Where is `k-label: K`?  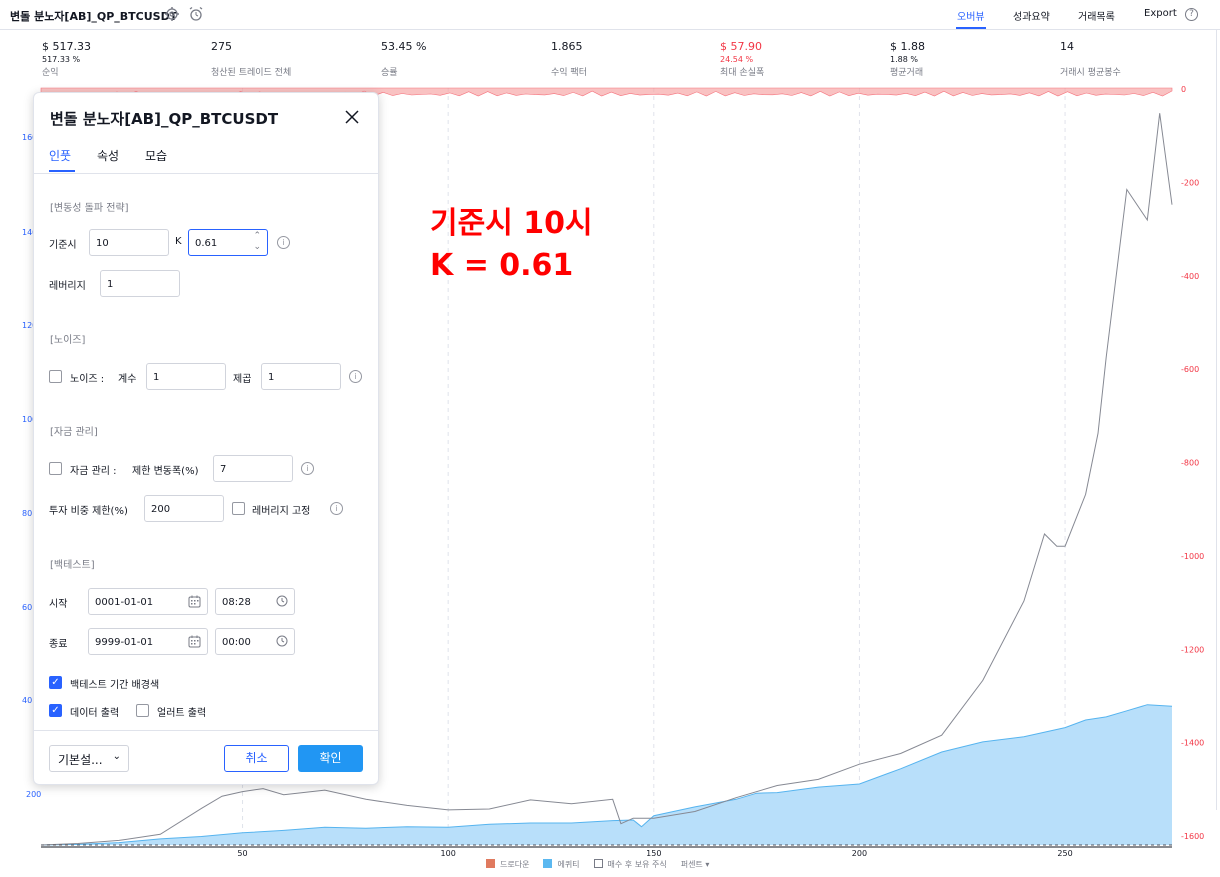
k-label: K is located at coordinates (178, 241).